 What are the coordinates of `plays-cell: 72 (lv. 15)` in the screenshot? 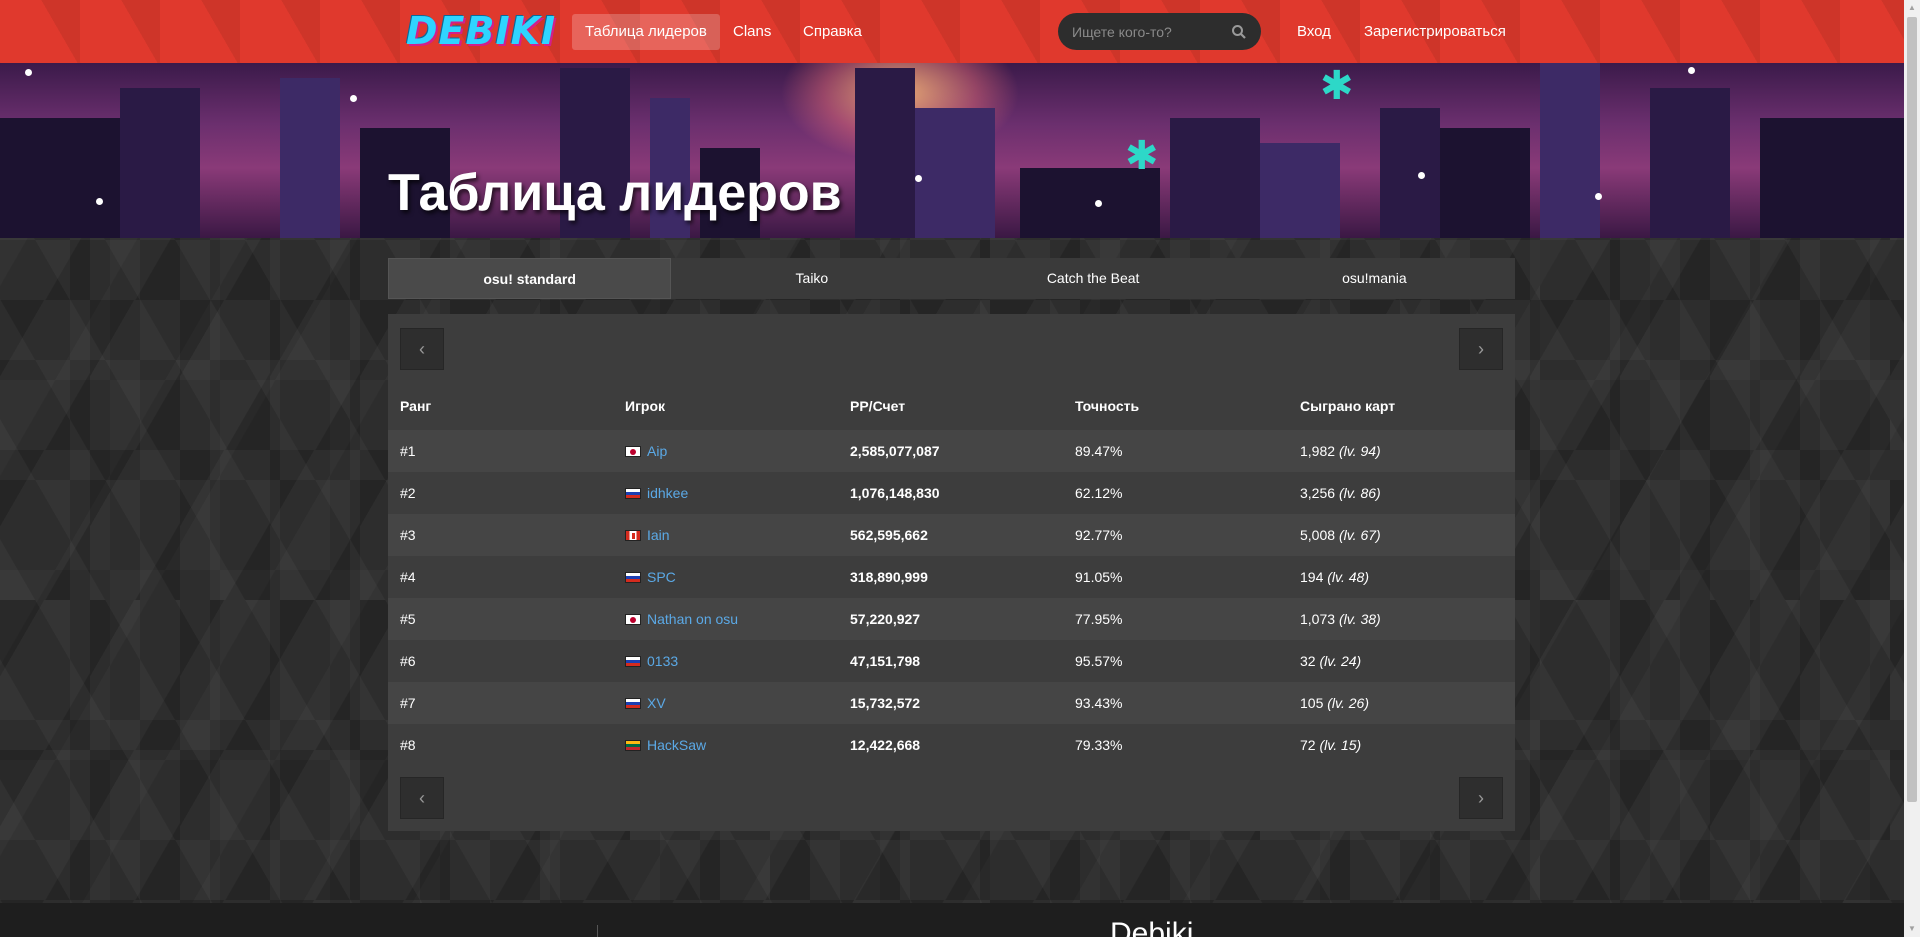 It's located at (1401, 745).